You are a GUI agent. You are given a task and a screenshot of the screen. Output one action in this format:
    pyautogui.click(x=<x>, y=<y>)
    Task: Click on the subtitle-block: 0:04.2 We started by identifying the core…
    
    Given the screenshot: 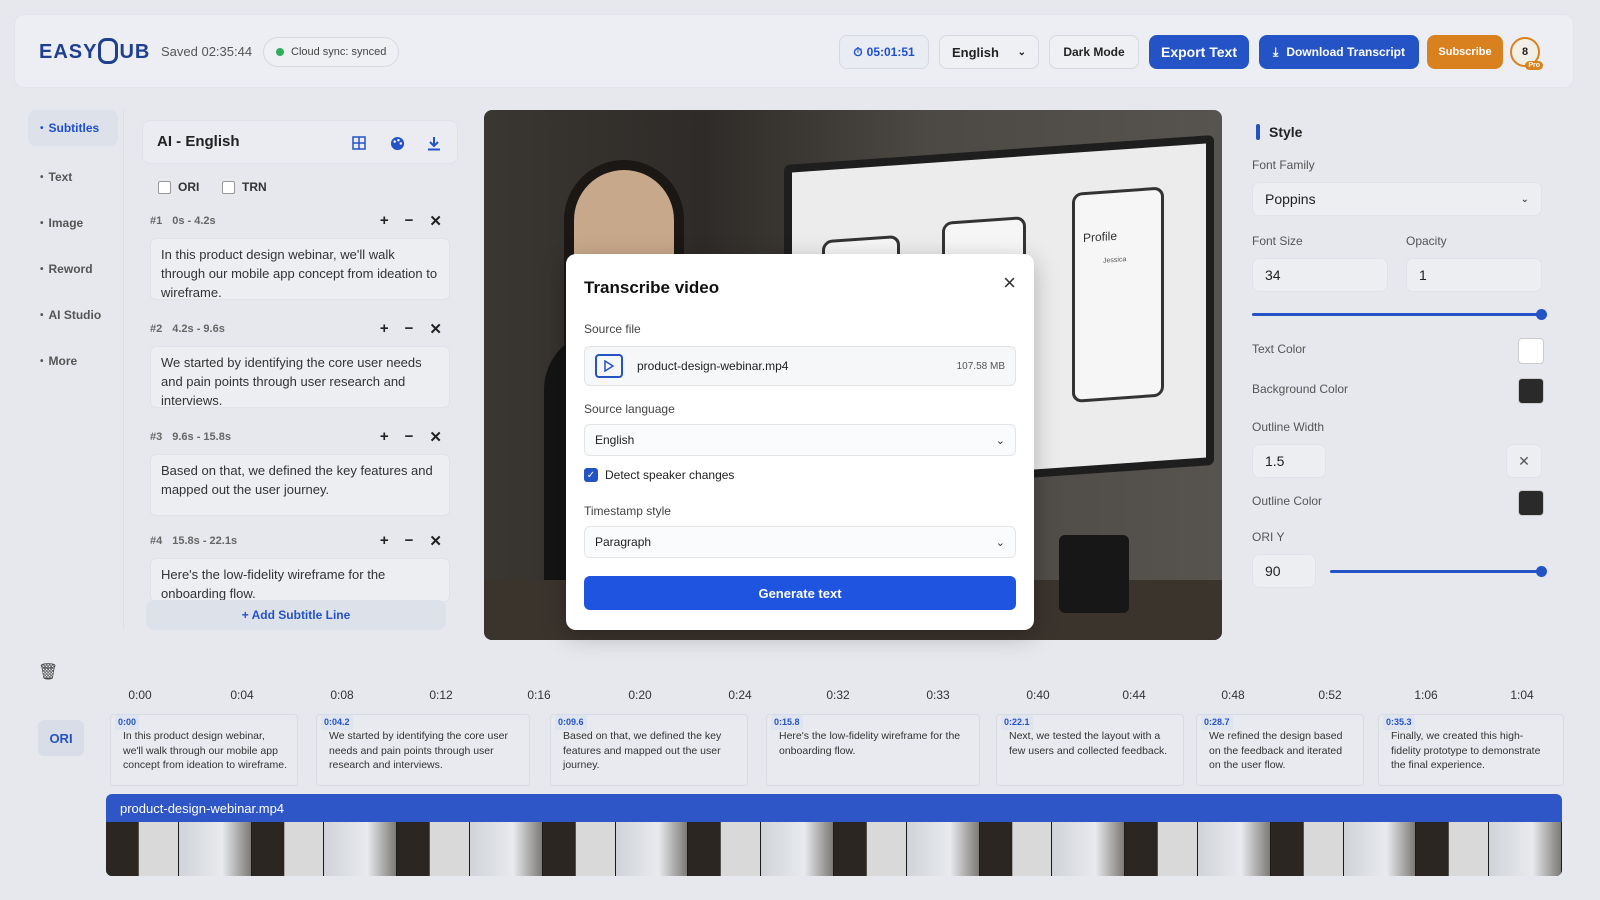 What is the action you would take?
    pyautogui.click(x=423, y=750)
    